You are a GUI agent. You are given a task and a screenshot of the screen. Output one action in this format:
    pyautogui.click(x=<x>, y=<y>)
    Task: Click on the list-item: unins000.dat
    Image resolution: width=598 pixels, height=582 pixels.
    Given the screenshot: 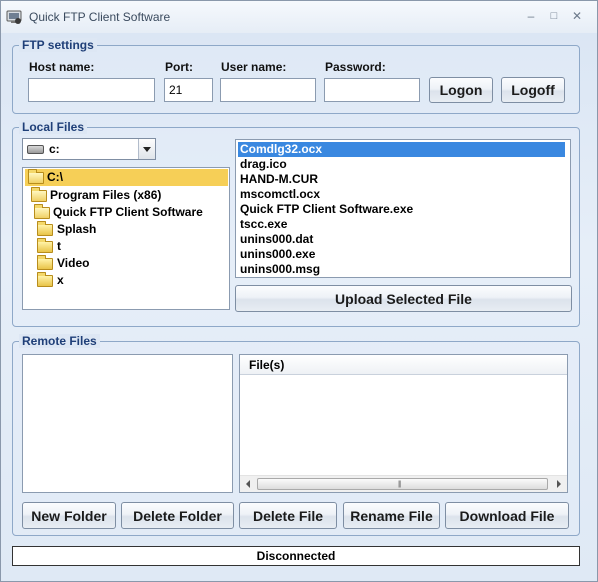 What is the action you would take?
    pyautogui.click(x=401, y=239)
    